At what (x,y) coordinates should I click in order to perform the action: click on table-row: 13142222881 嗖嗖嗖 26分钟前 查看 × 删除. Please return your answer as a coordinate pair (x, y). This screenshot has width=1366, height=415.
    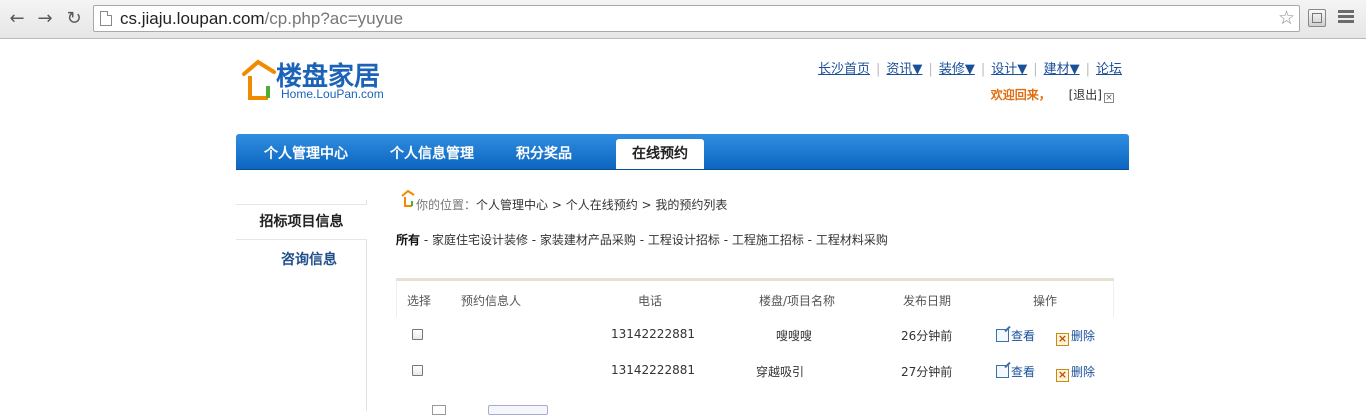
    Looking at the image, I should click on (755, 335).